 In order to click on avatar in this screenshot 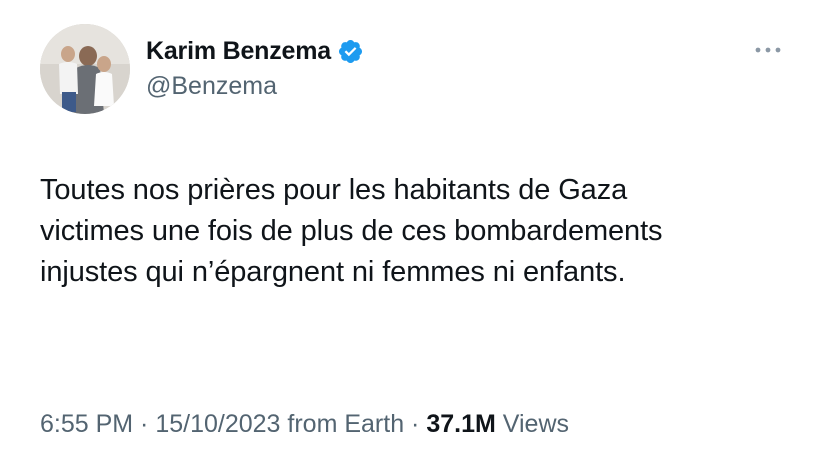, I will do `click(85, 69)`.